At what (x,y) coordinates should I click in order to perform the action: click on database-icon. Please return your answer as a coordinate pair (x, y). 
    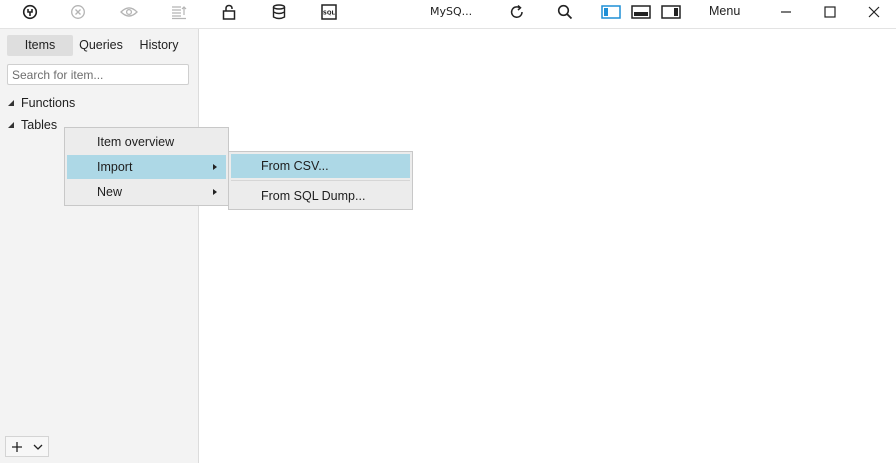
    Looking at the image, I should click on (279, 12).